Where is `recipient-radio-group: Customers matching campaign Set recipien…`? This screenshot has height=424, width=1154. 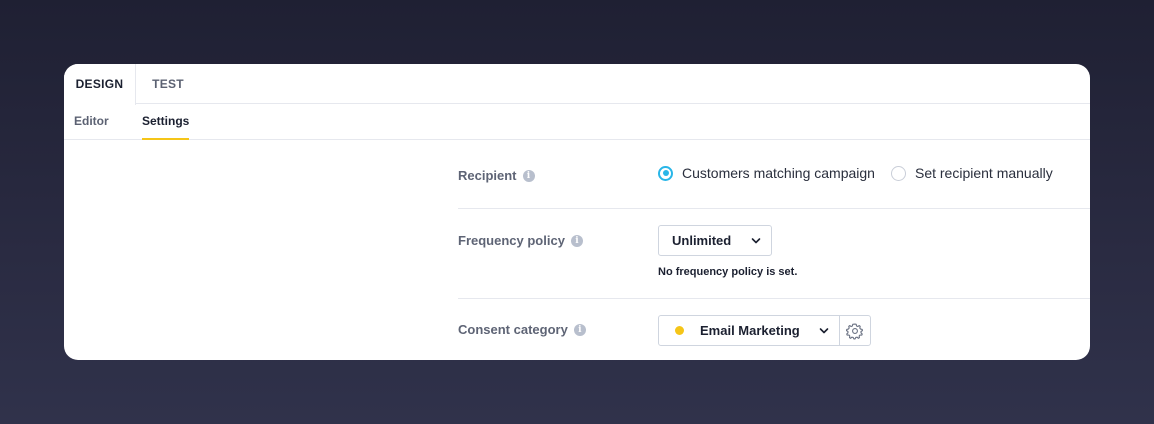
recipient-radio-group: Customers matching campaign Set recipien… is located at coordinates (855, 173).